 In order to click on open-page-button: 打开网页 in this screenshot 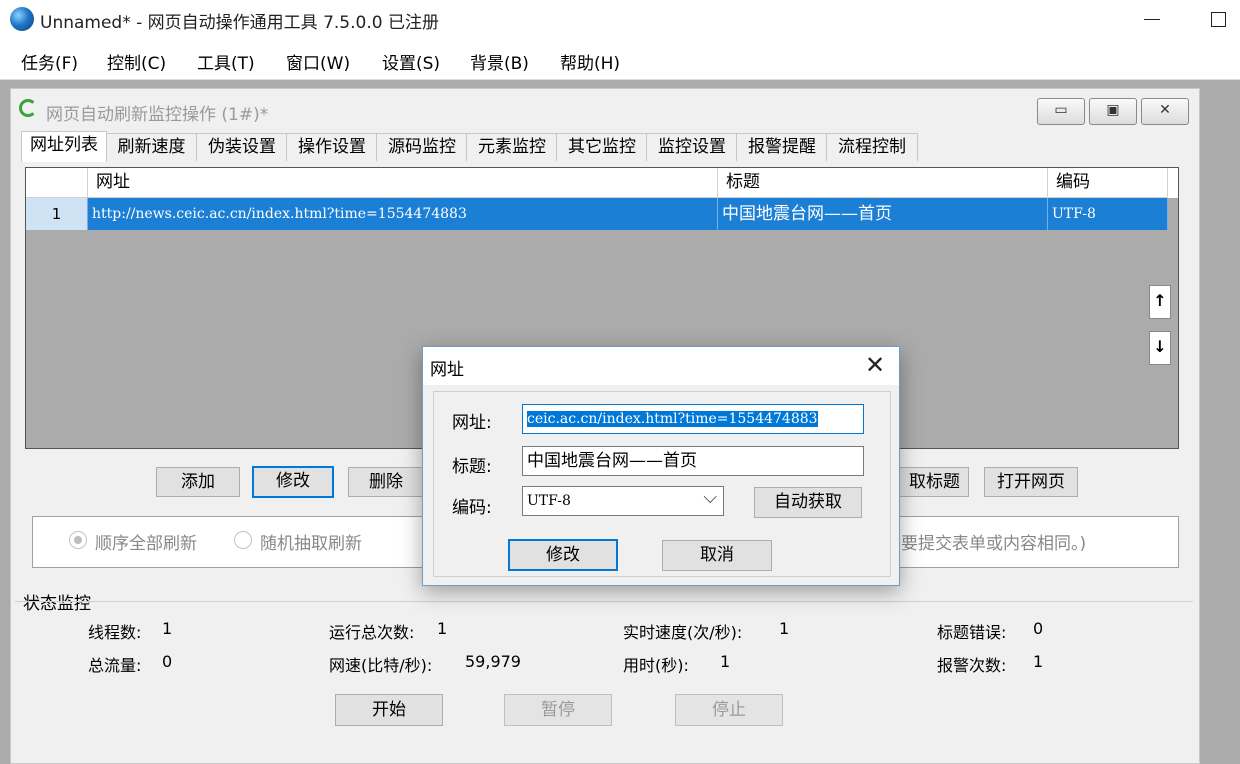, I will do `click(1031, 482)`.